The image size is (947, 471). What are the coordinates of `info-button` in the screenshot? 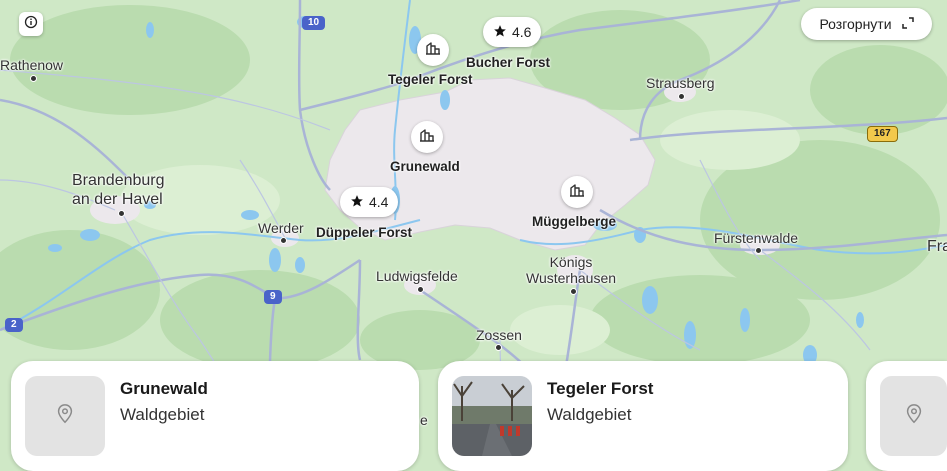 It's located at (31, 24).